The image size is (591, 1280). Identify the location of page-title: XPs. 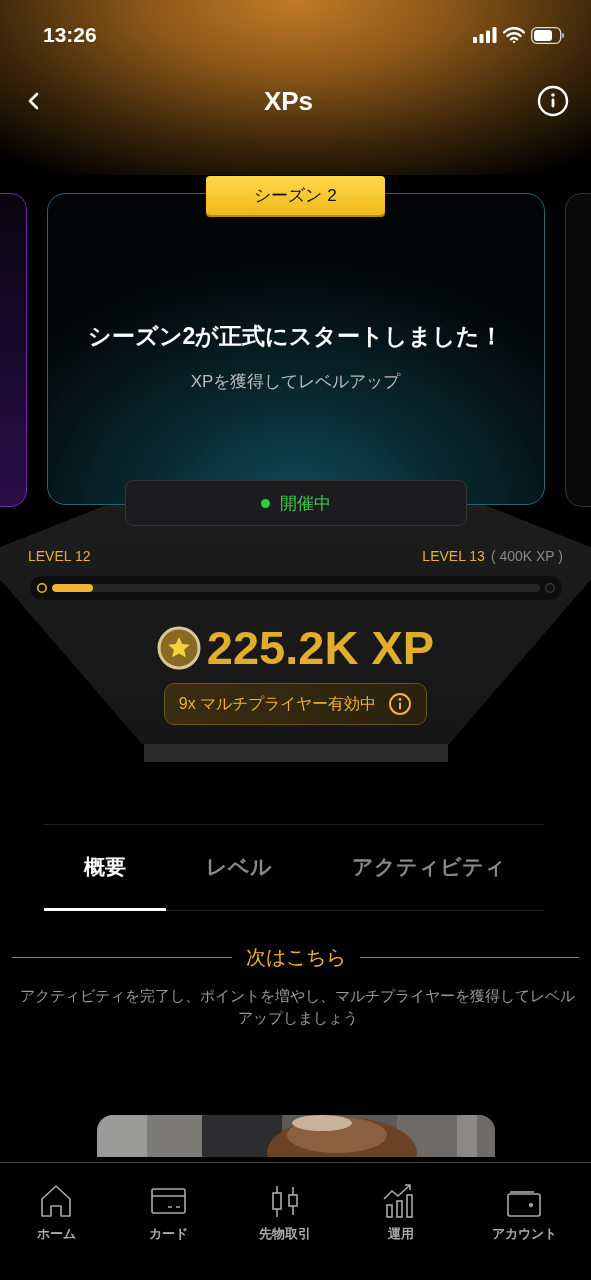
(288, 101).